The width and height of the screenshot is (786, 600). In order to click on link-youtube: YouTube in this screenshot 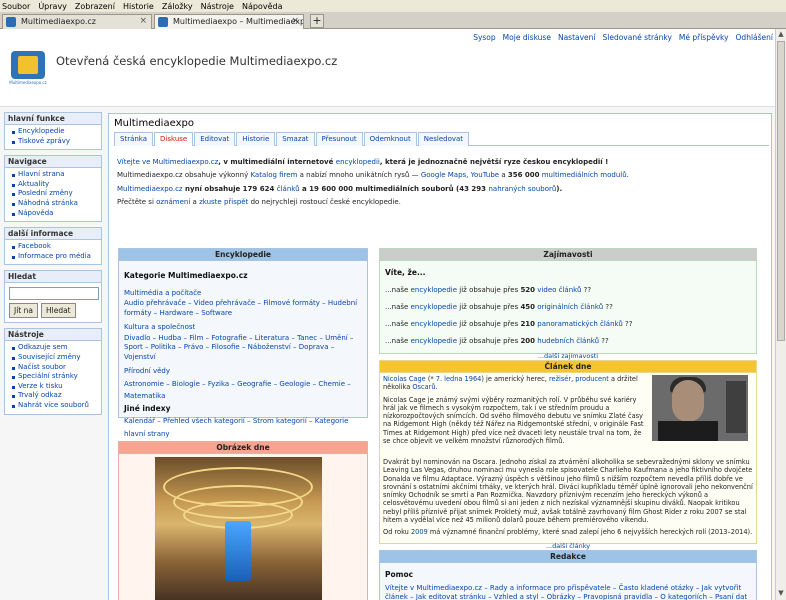, I will do `click(485, 175)`.